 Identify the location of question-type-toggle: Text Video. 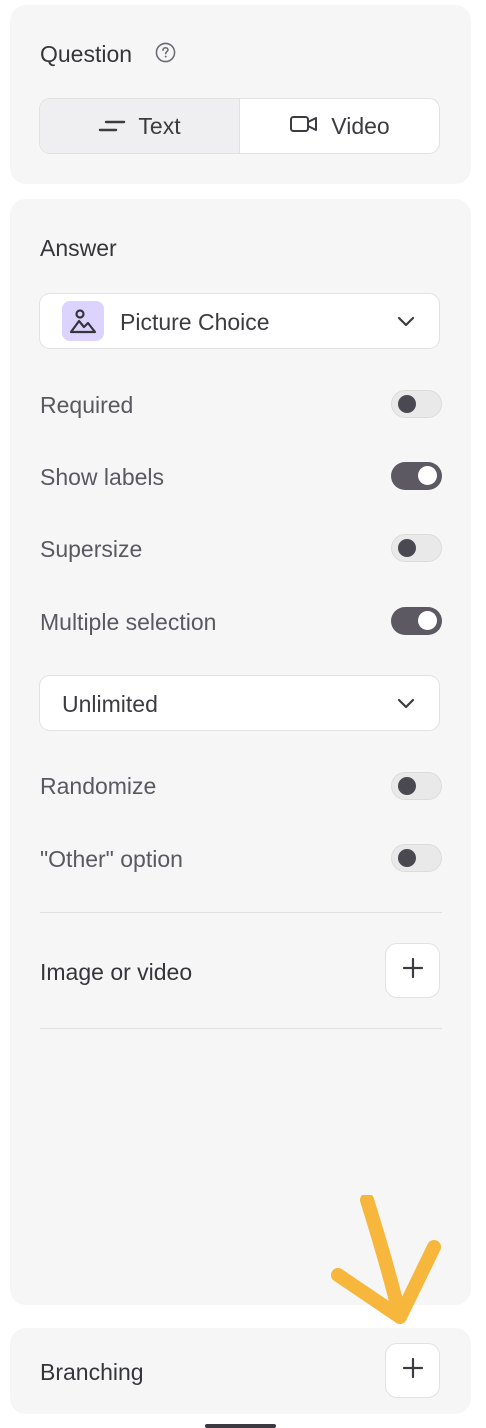
(239, 126).